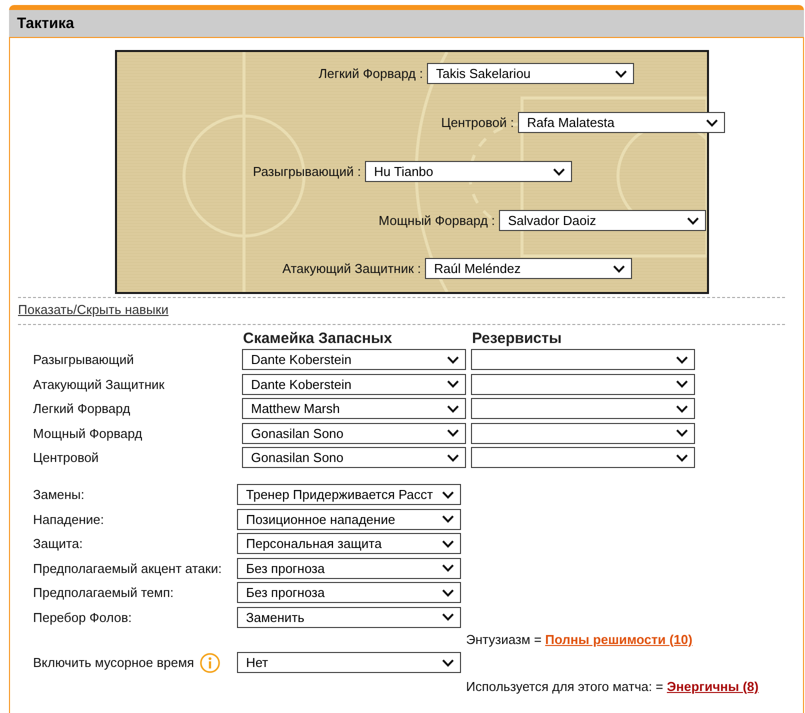  What do you see at coordinates (318, 339) in the screenshot?
I see `column-header: Скамейка Запасных` at bounding box center [318, 339].